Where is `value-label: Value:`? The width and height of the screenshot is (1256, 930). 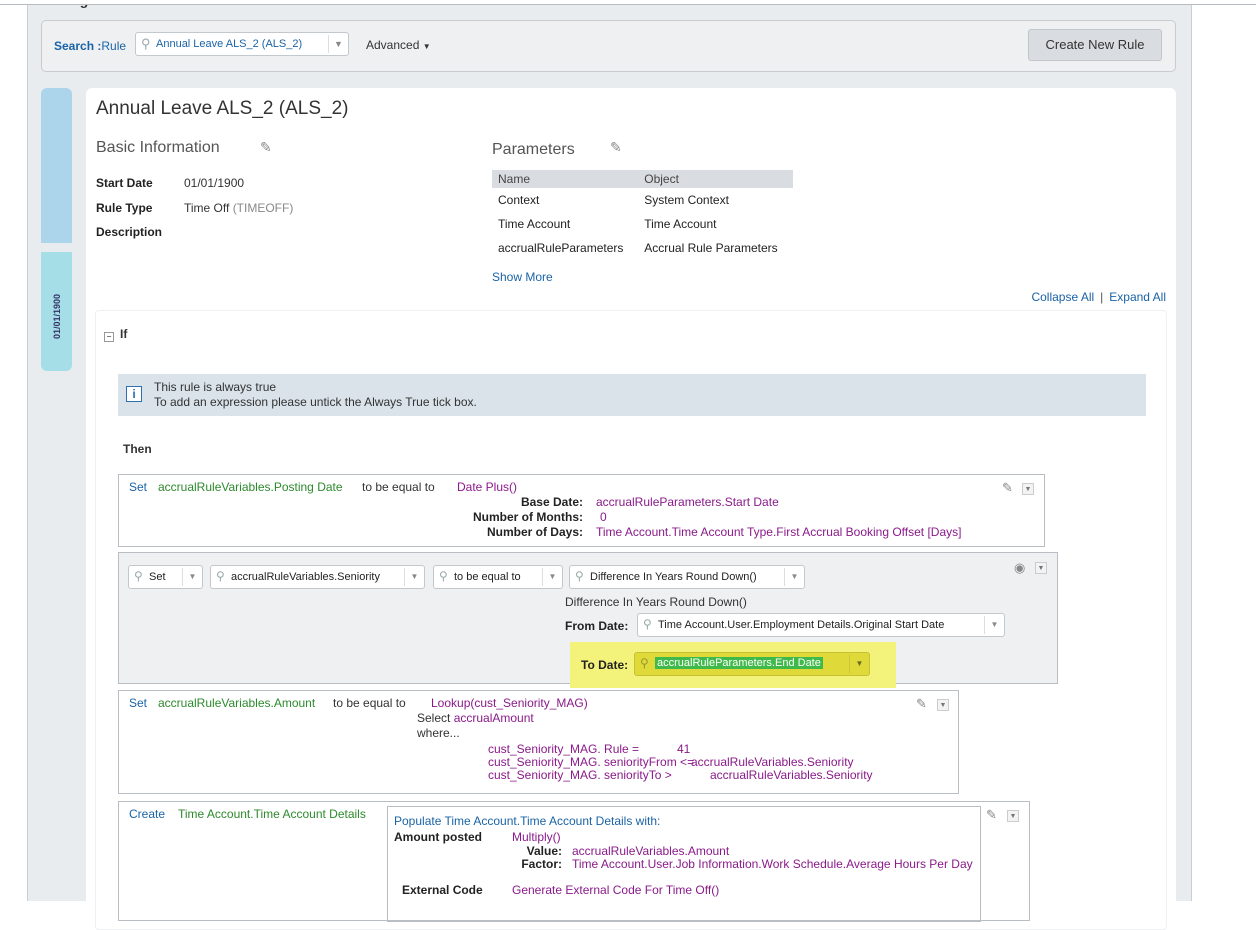
value-label: Value: is located at coordinates (544, 851).